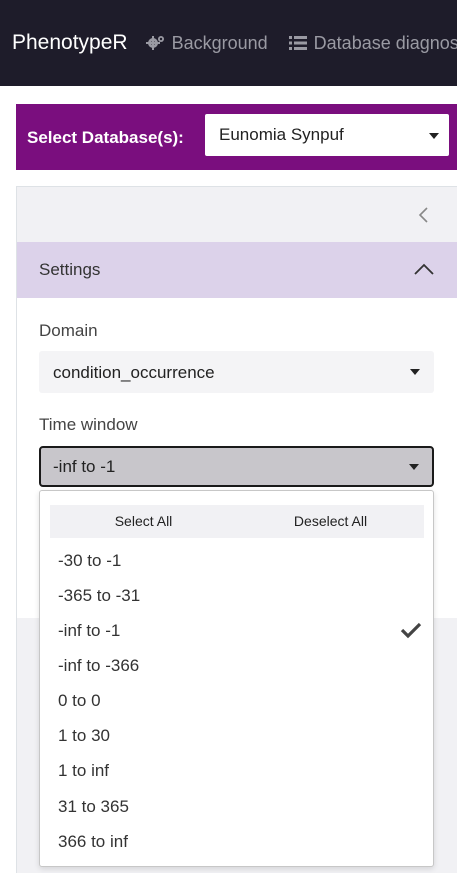  I want to click on dropdown-option: 31 to 365, so click(236, 806).